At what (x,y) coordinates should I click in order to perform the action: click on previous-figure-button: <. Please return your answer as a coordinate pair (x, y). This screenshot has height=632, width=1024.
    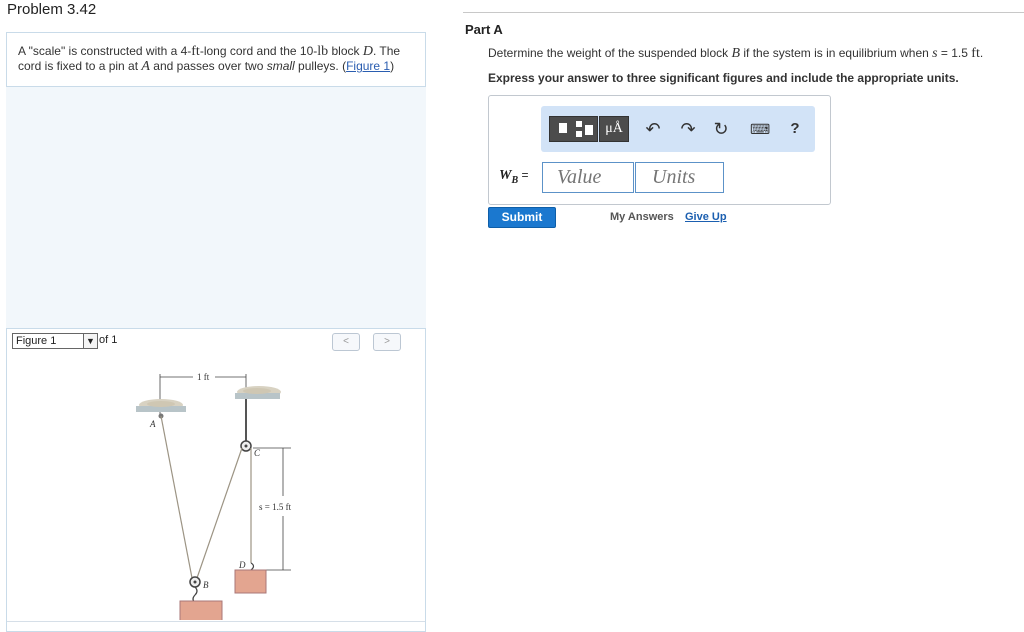
    Looking at the image, I should click on (346, 342).